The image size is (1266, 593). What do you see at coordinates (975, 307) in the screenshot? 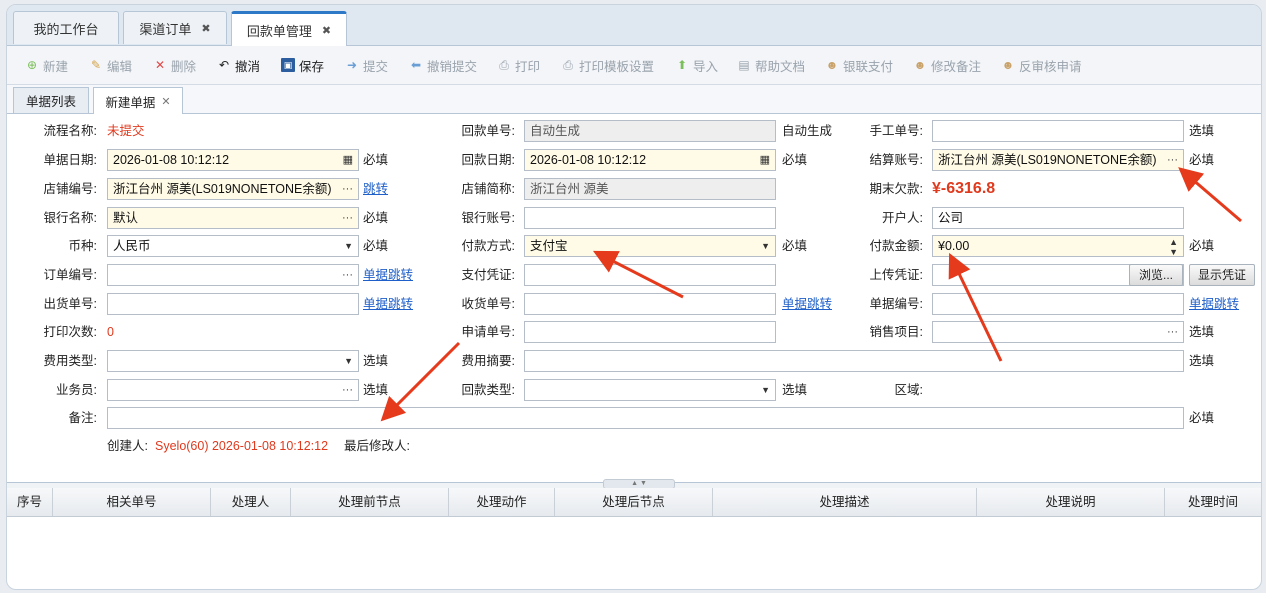
I see `arrow-to-pay-amount` at bounding box center [975, 307].